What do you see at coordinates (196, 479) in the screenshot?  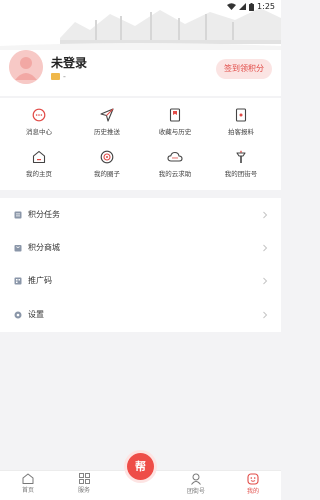 I see `team-icon` at bounding box center [196, 479].